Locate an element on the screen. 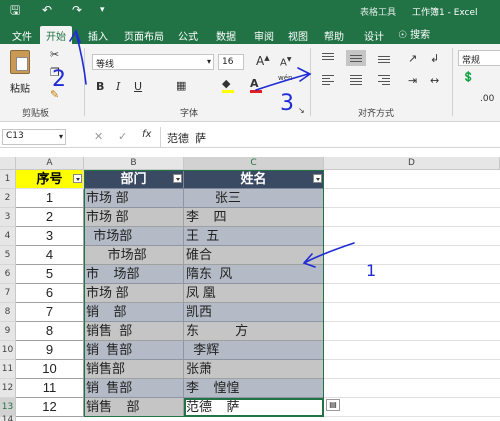 Image resolution: width=500 pixels, height=421 pixels. table-header-cell: 序号 is located at coordinates (50, 179).